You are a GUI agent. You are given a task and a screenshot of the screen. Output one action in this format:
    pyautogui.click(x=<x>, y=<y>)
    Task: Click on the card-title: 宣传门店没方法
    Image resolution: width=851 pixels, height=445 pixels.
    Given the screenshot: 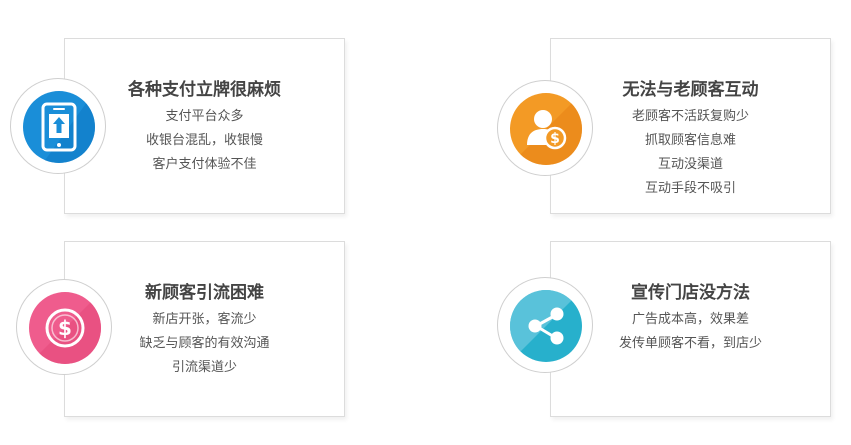 What is the action you would take?
    pyautogui.click(x=690, y=293)
    